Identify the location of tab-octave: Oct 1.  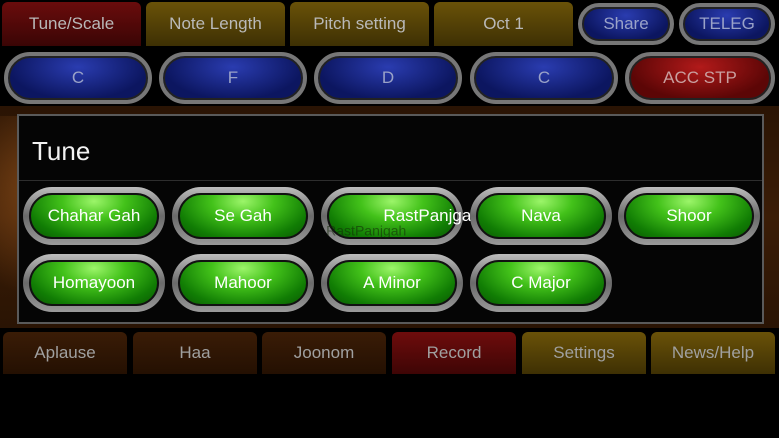
(503, 24).